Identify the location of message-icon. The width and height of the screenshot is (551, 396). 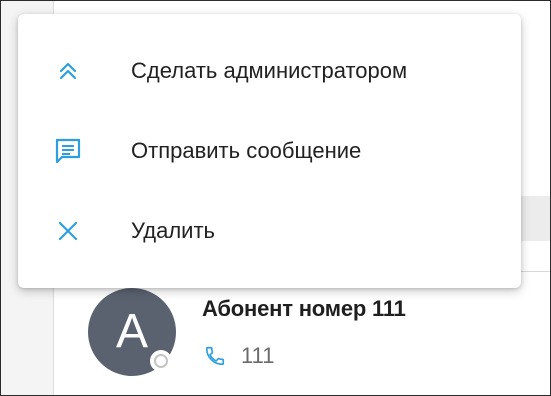
(68, 151).